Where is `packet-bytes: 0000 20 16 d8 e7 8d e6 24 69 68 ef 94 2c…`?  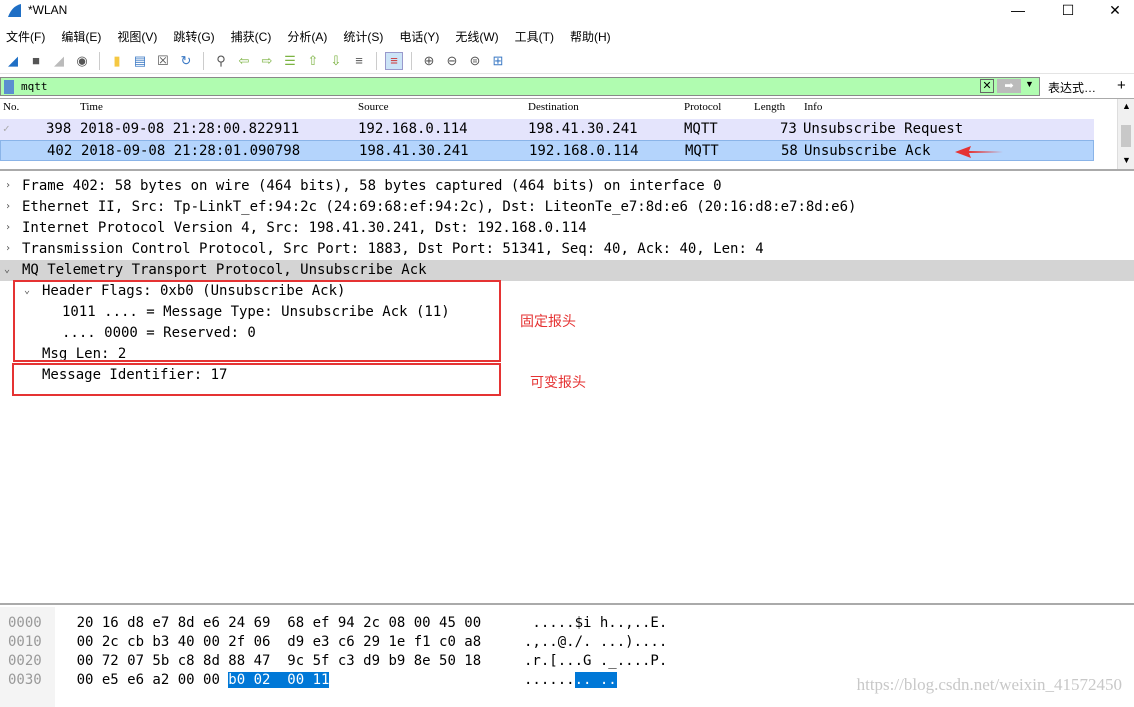 packet-bytes: 0000 20 16 d8 e7 8d e6 24 69 68 ef 94 2c… is located at coordinates (567, 655).